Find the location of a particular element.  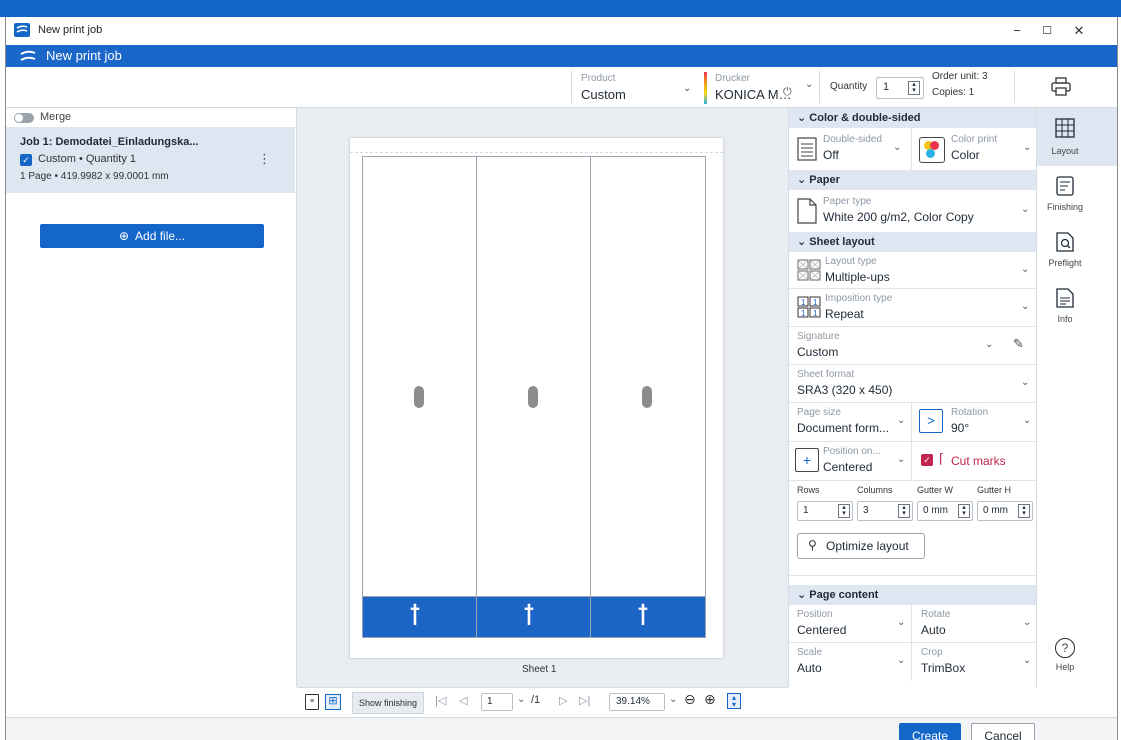

svg-text: 1 is located at coordinates (803, 302).